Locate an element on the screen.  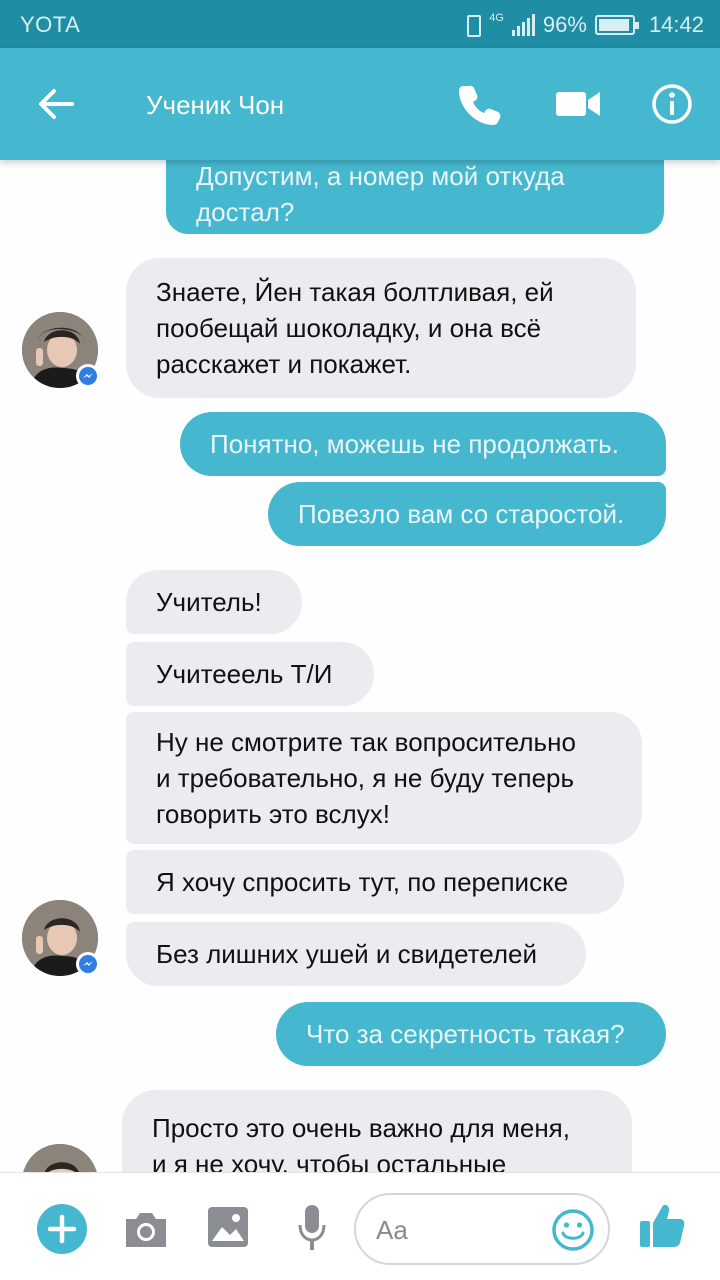
message-text-line: Что за секретность такая? is located at coordinates (465, 1034).